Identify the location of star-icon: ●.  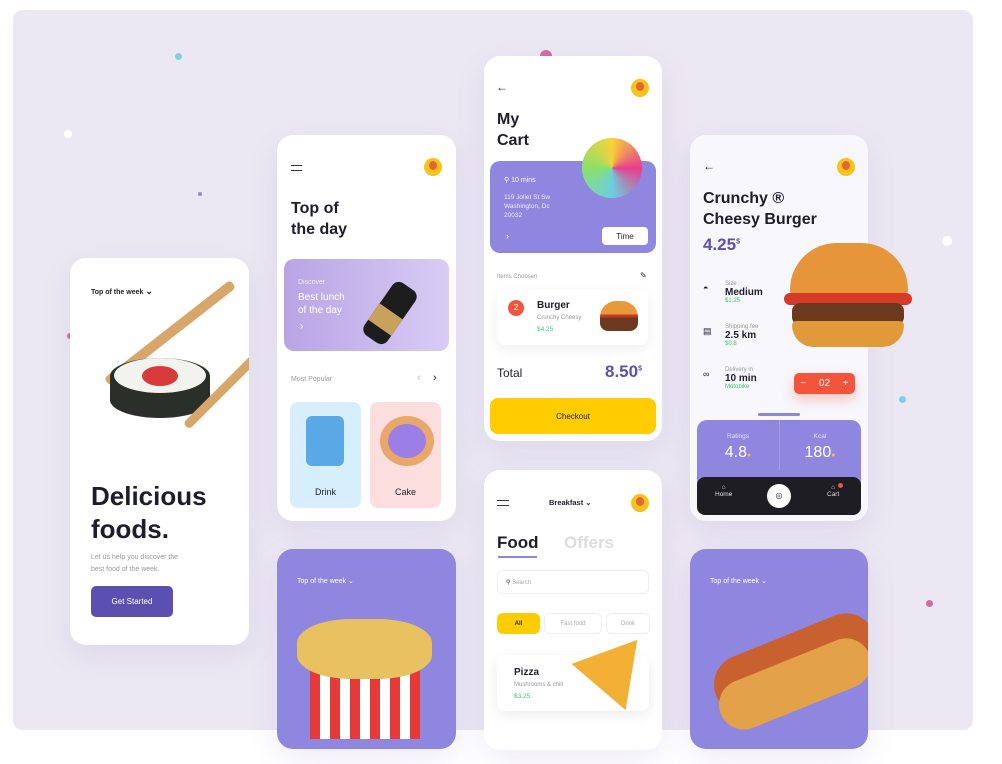
(749, 455).